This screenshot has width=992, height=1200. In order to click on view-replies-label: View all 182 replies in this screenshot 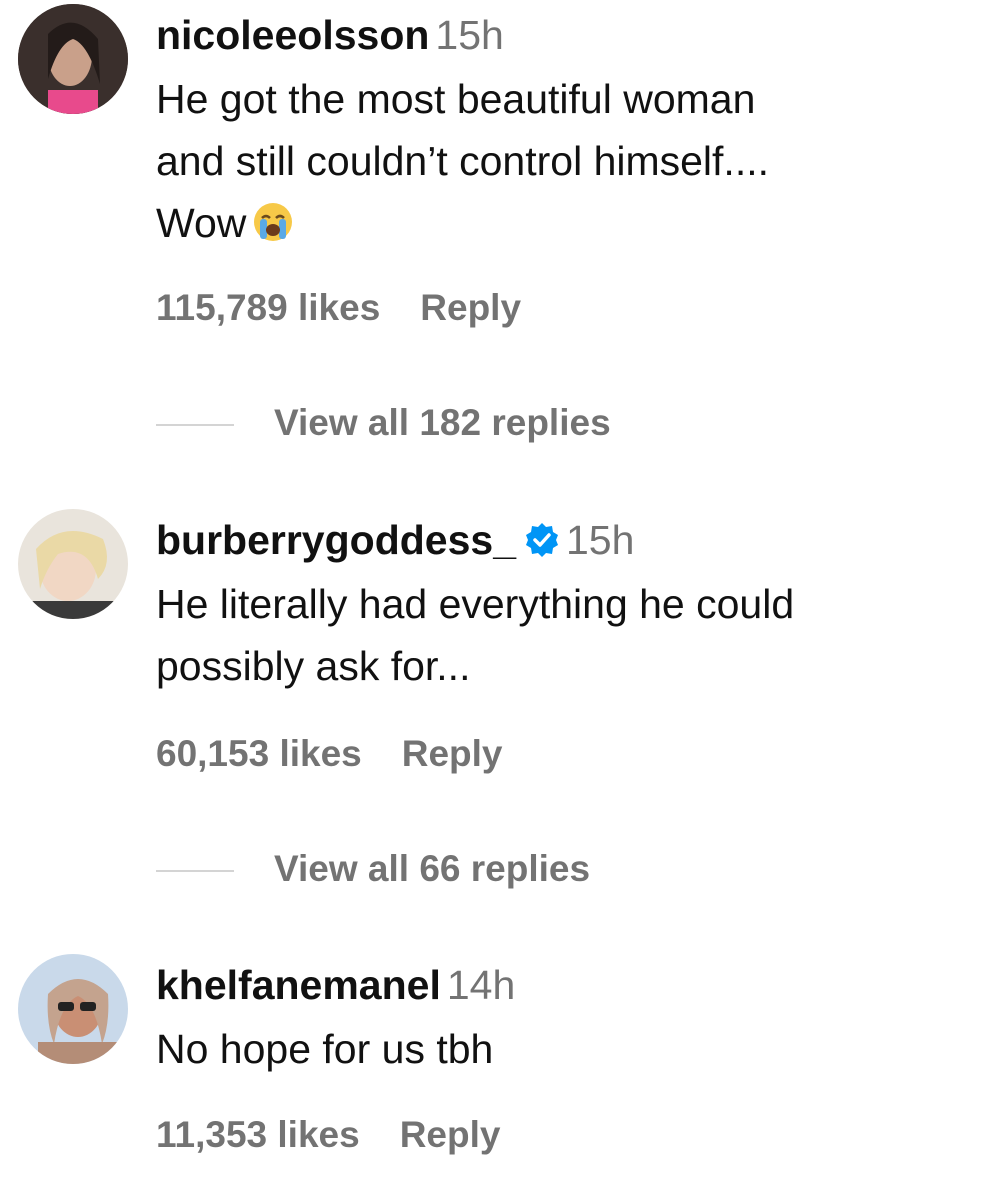, I will do `click(442, 422)`.